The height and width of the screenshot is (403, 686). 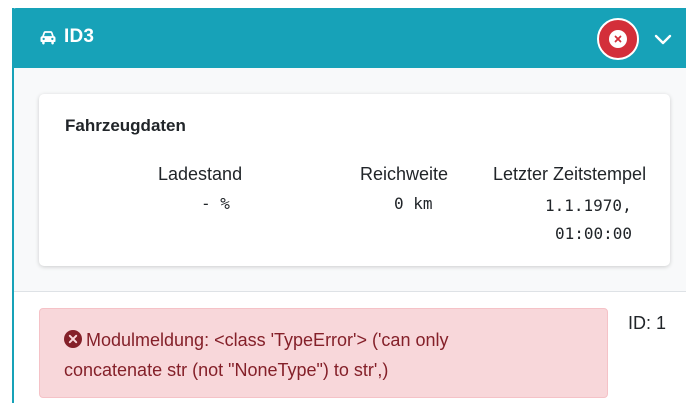 I want to click on range-value: 0 km, so click(x=413, y=203).